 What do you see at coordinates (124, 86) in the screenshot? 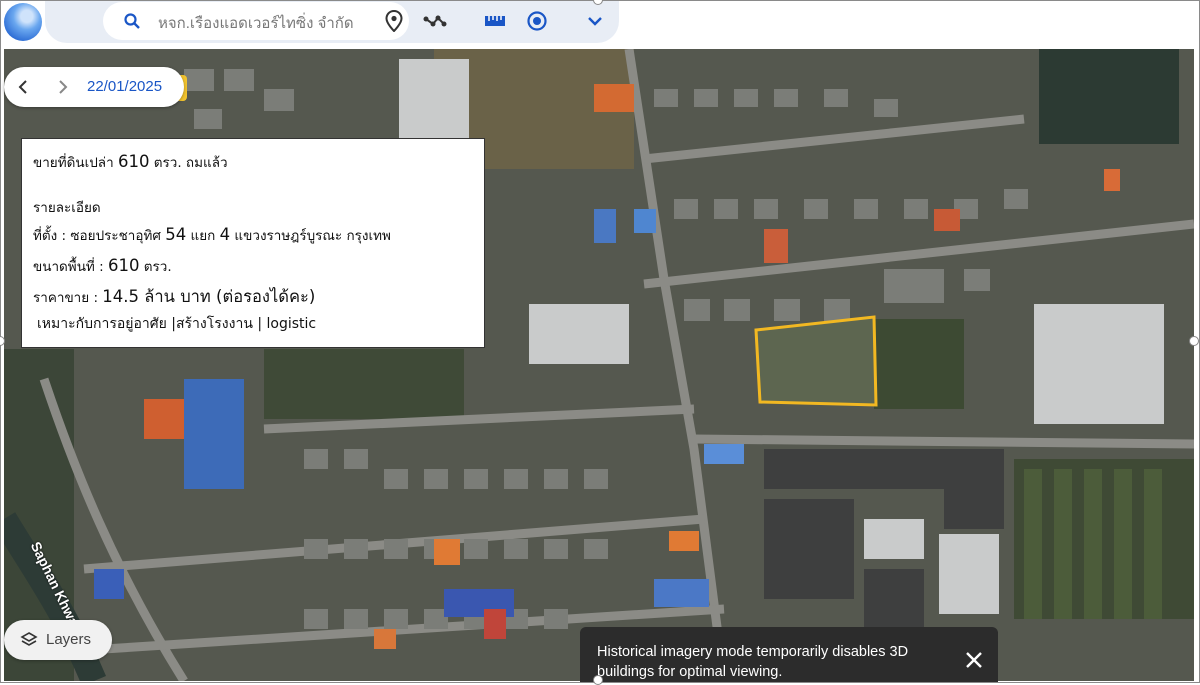
I see `imagery-date: 22/01/2025` at bounding box center [124, 86].